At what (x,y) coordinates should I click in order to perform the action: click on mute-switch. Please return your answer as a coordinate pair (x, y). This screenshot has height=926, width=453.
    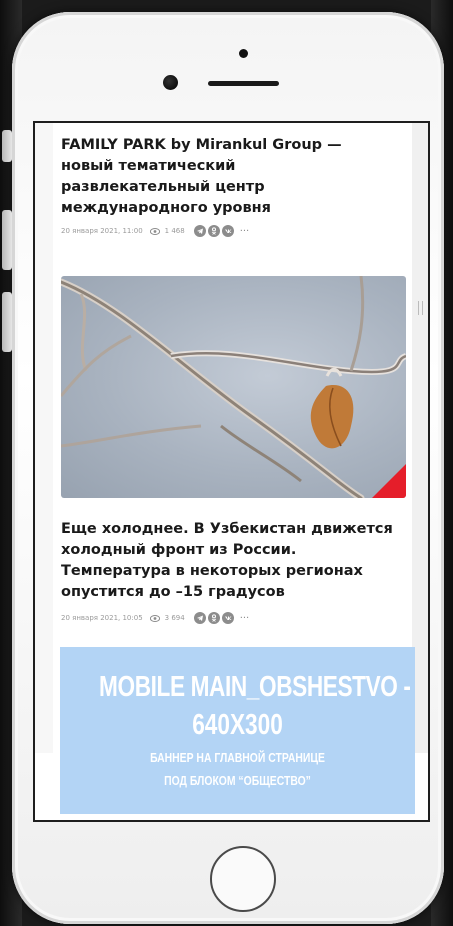
    Looking at the image, I should click on (7, 146).